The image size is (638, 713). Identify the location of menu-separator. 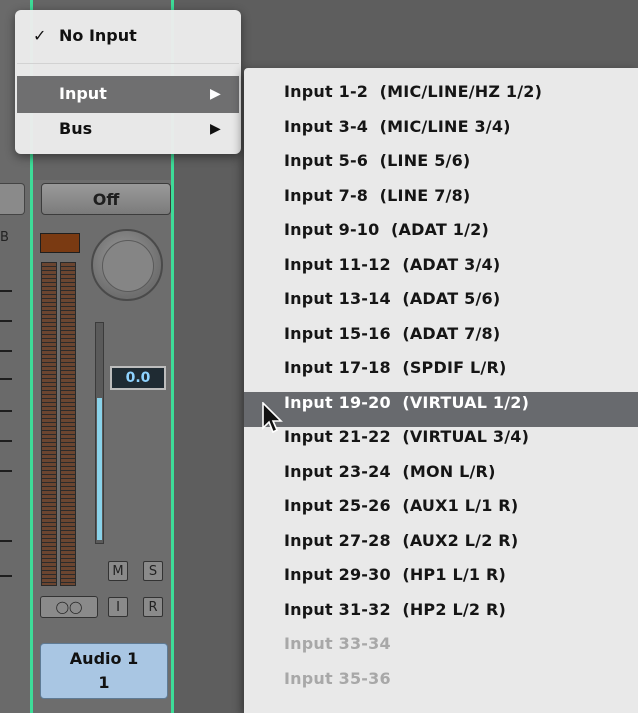
(128, 63).